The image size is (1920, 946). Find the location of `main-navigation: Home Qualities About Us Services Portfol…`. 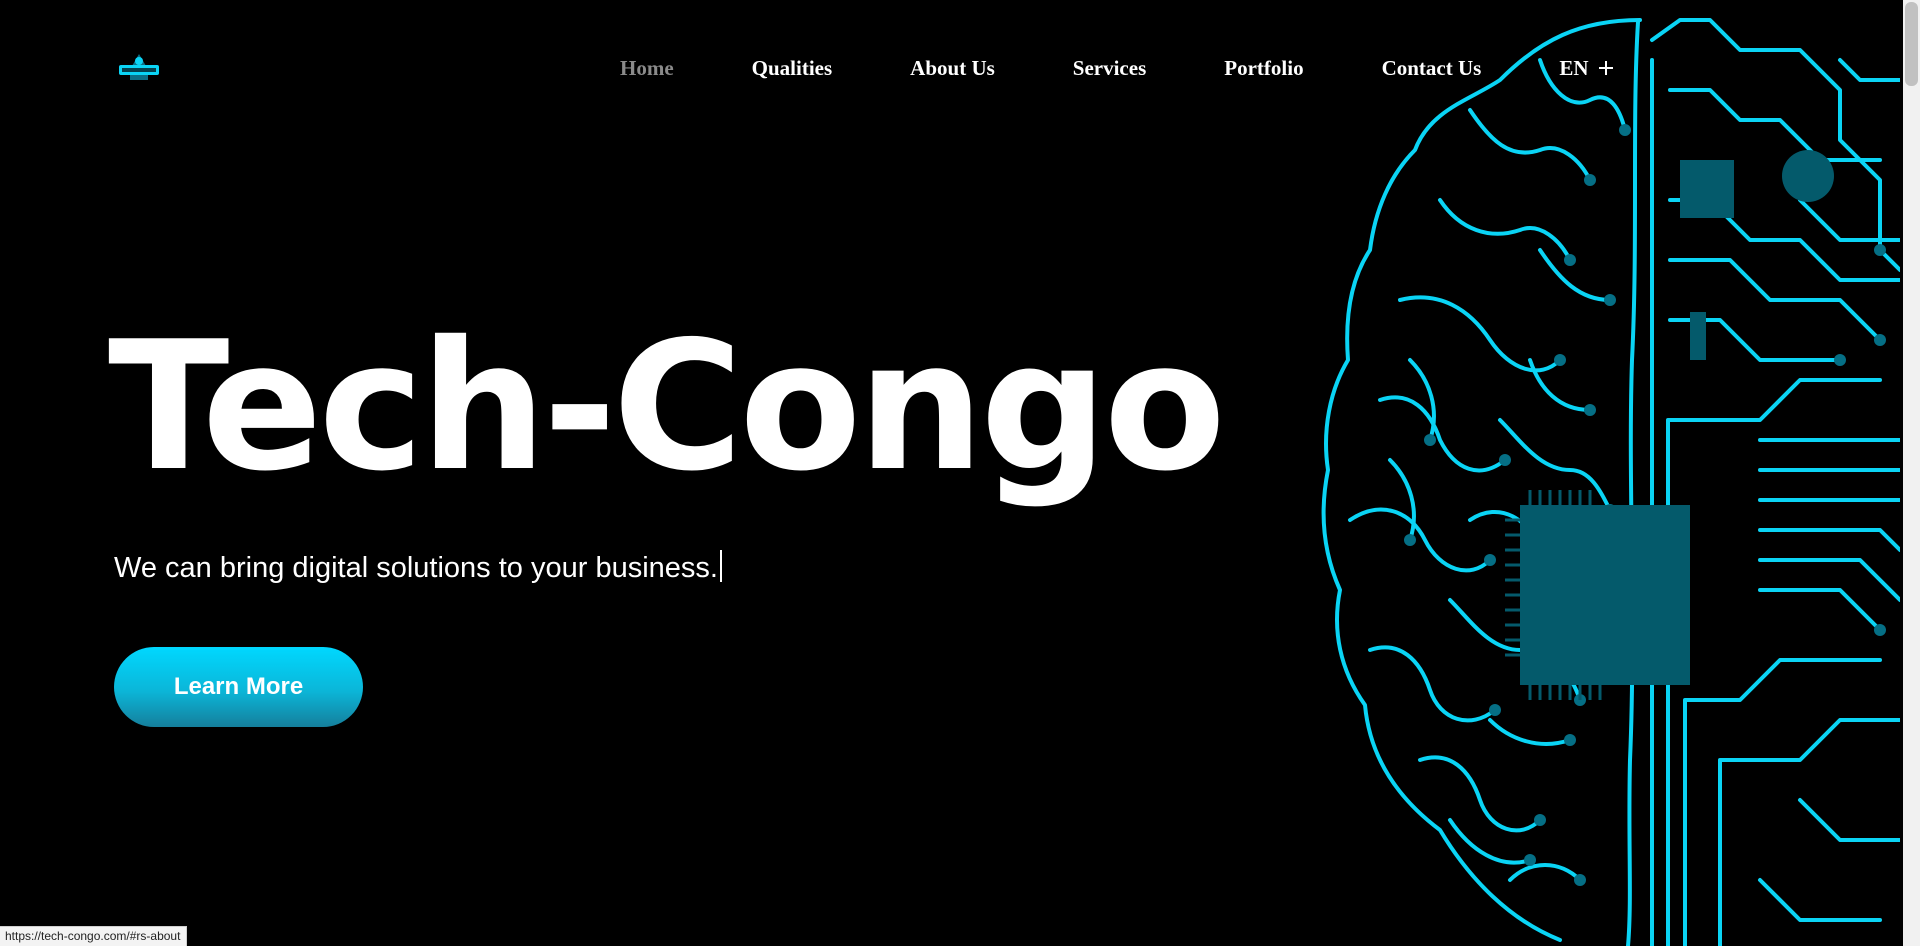

main-navigation: Home Qualities About Us Services Portfol… is located at coordinates (1116, 68).